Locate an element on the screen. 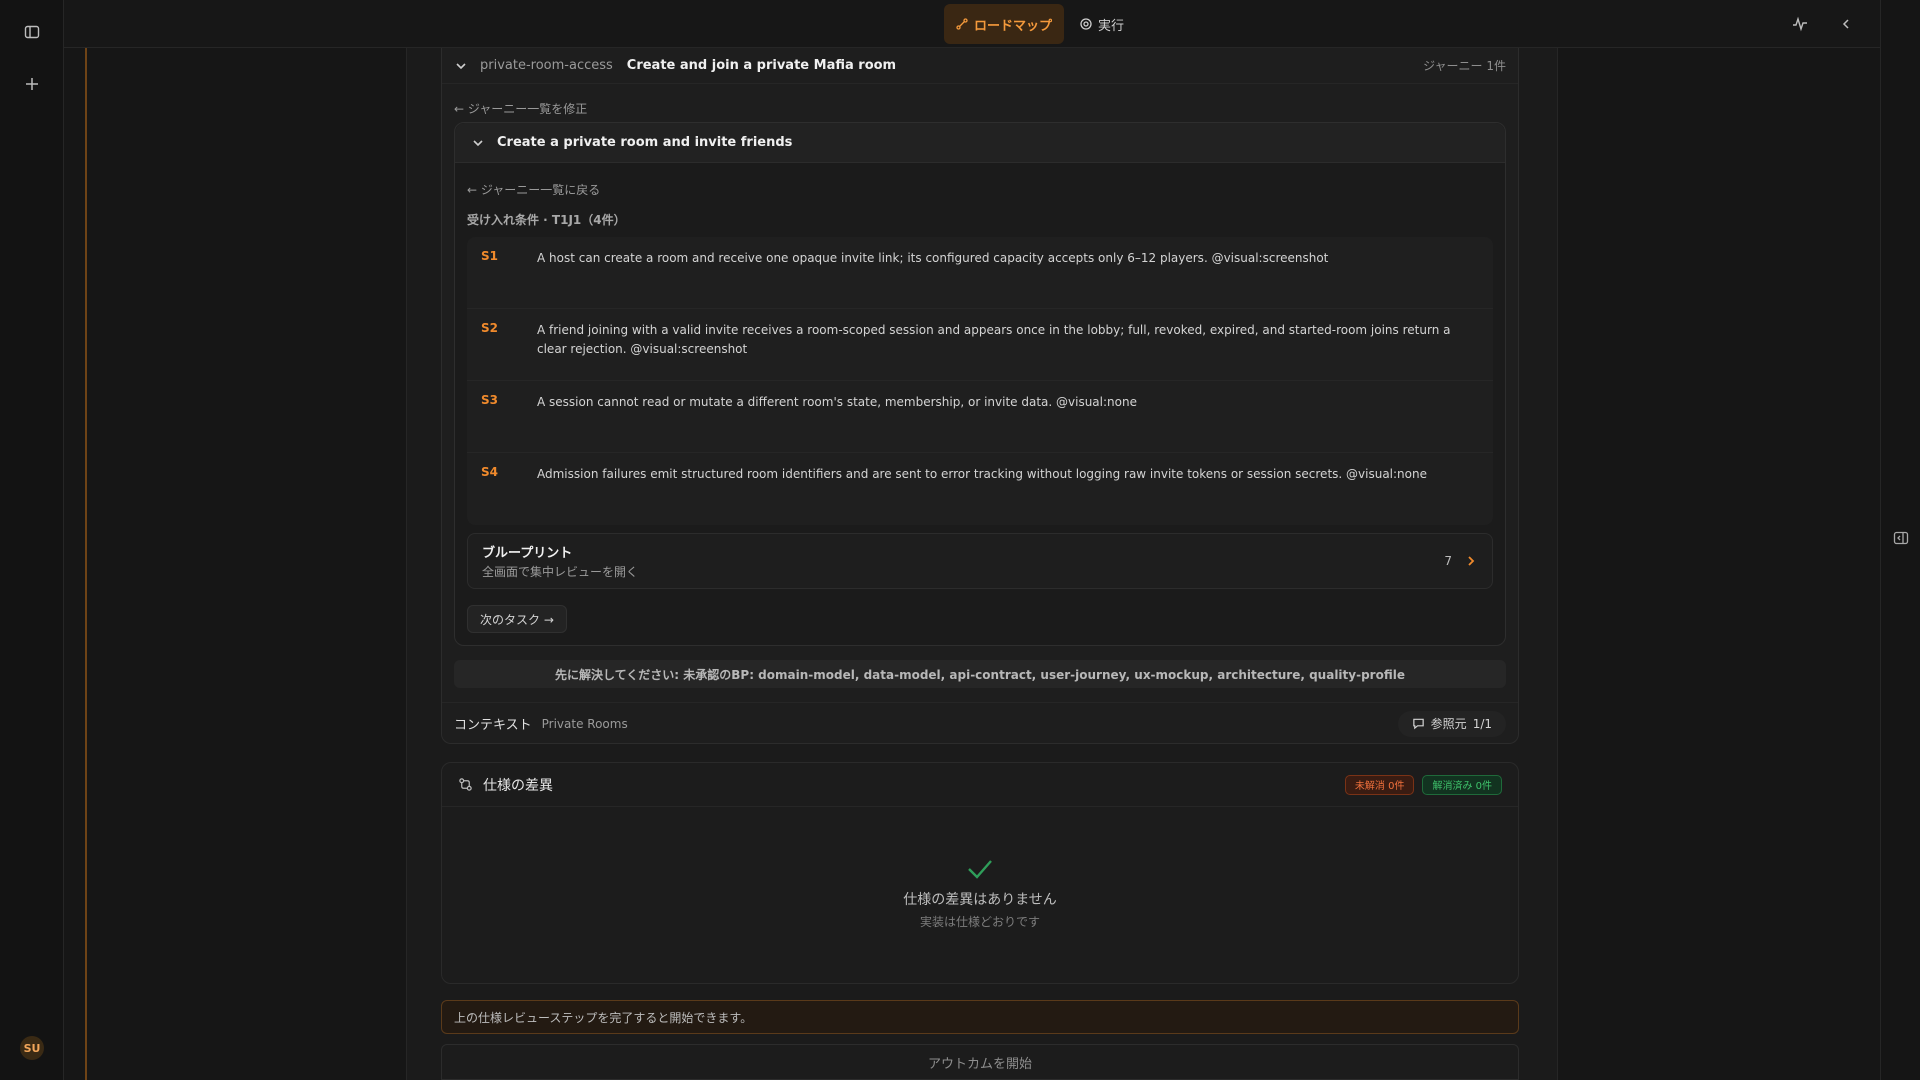 This screenshot has width=1920, height=1080. tab-execute-label: 実行 is located at coordinates (1111, 26).